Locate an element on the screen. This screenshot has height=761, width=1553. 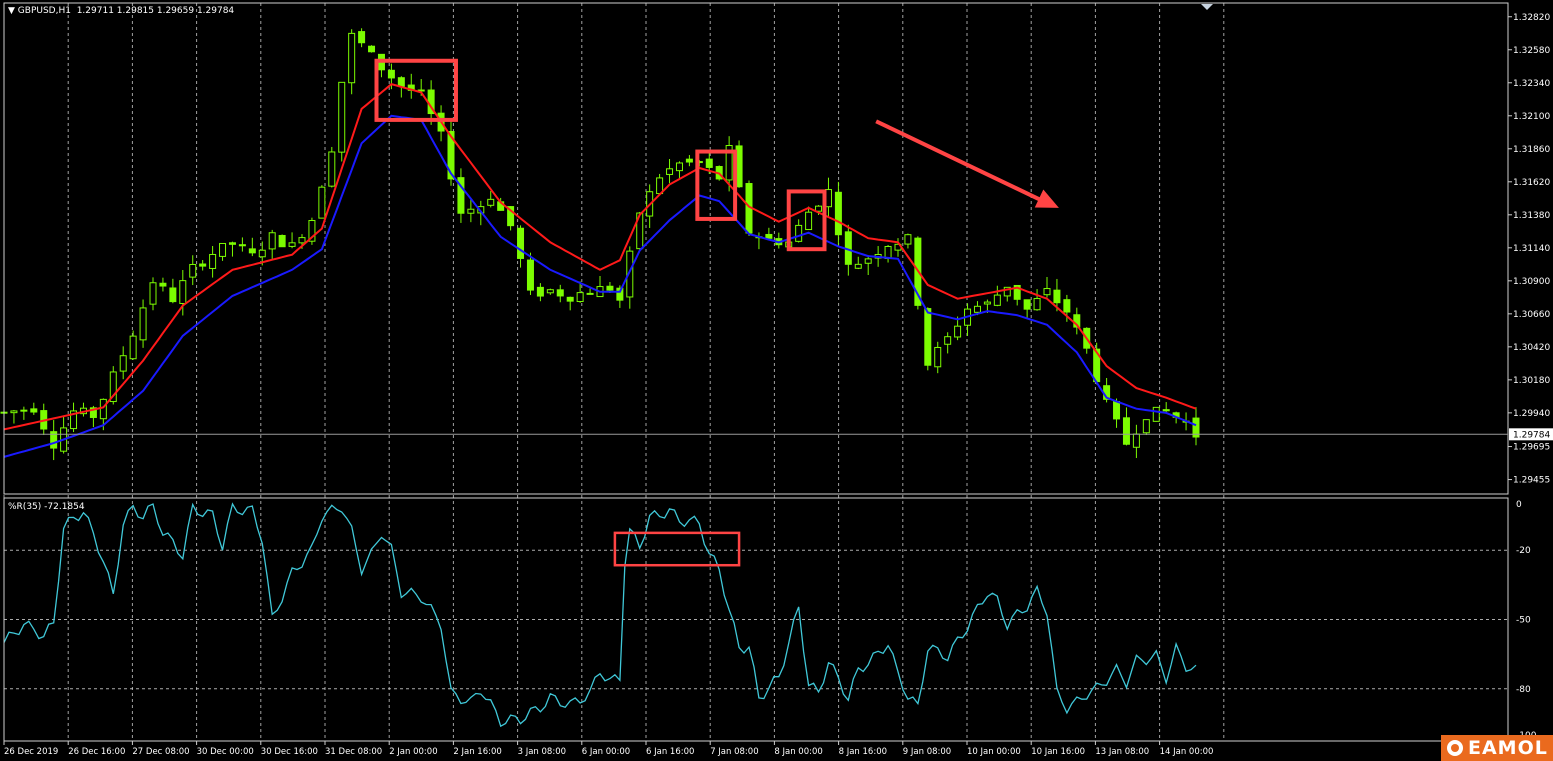
time-tick-label: 26 Dec 2019 is located at coordinates (31, 752).